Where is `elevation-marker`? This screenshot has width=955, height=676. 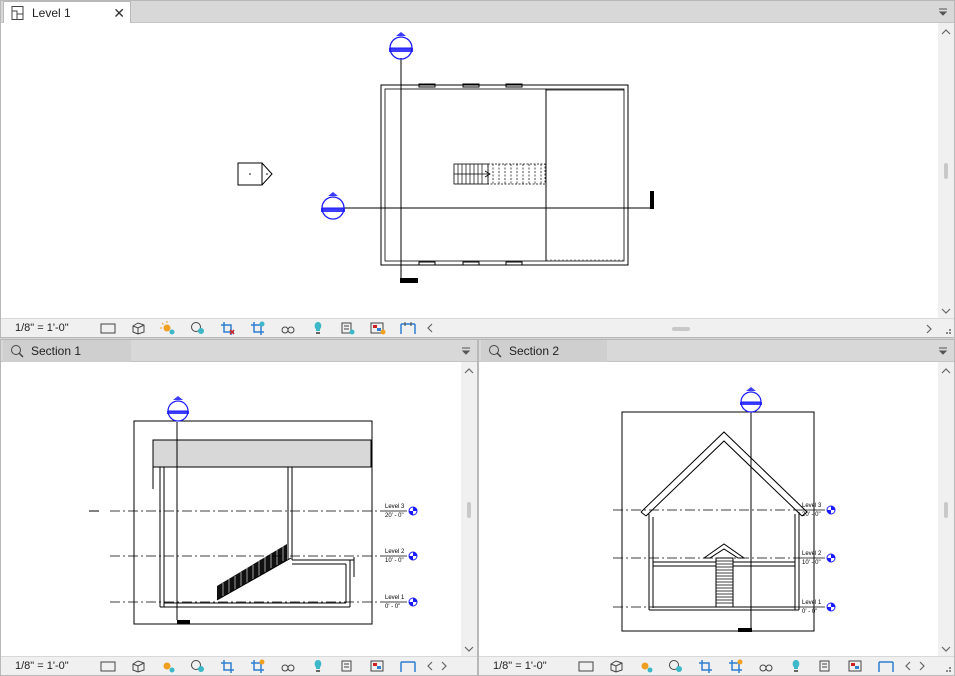
elevation-marker is located at coordinates (255, 174).